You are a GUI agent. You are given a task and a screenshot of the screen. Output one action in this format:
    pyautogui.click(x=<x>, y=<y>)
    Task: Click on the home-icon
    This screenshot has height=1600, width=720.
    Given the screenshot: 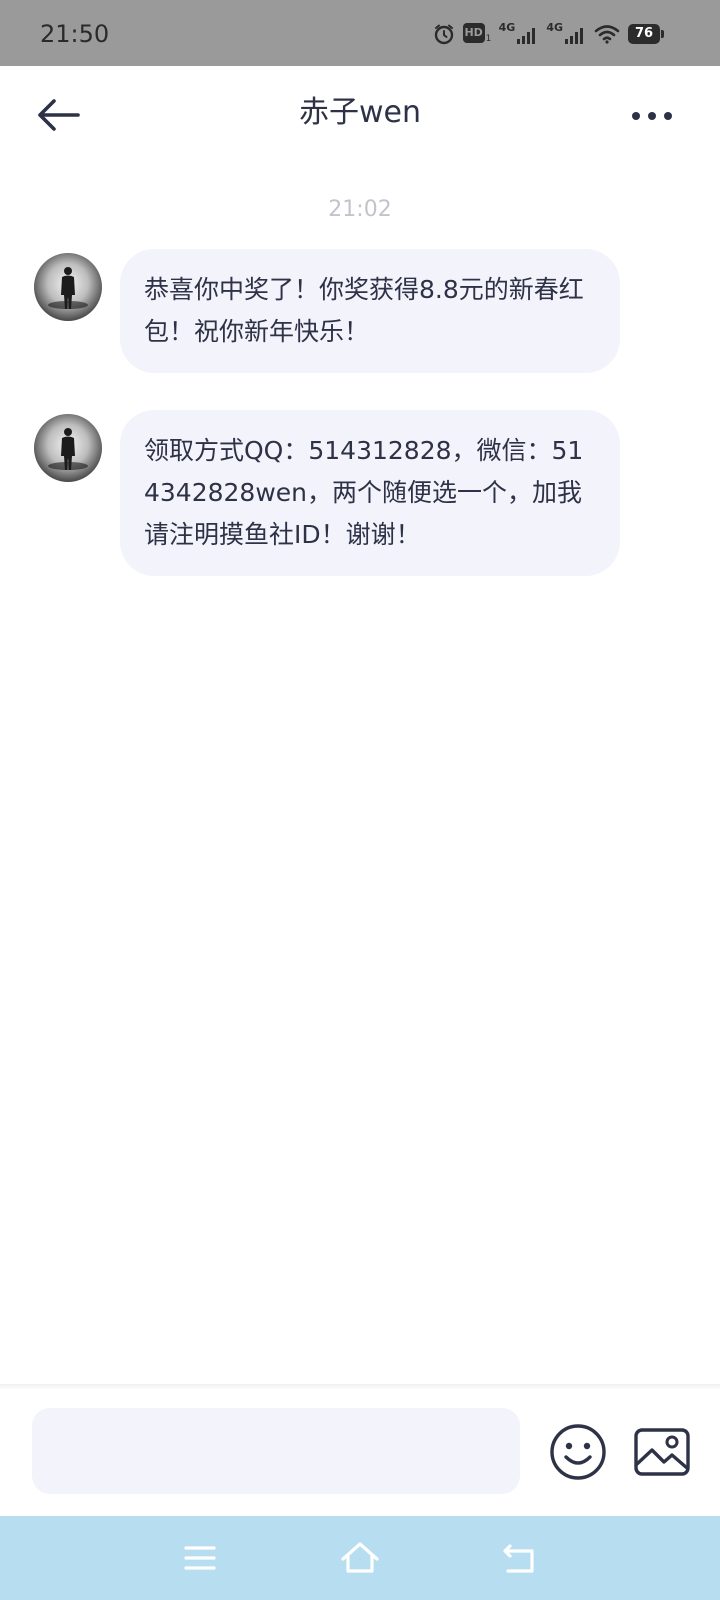 What is the action you would take?
    pyautogui.click(x=360, y=1557)
    